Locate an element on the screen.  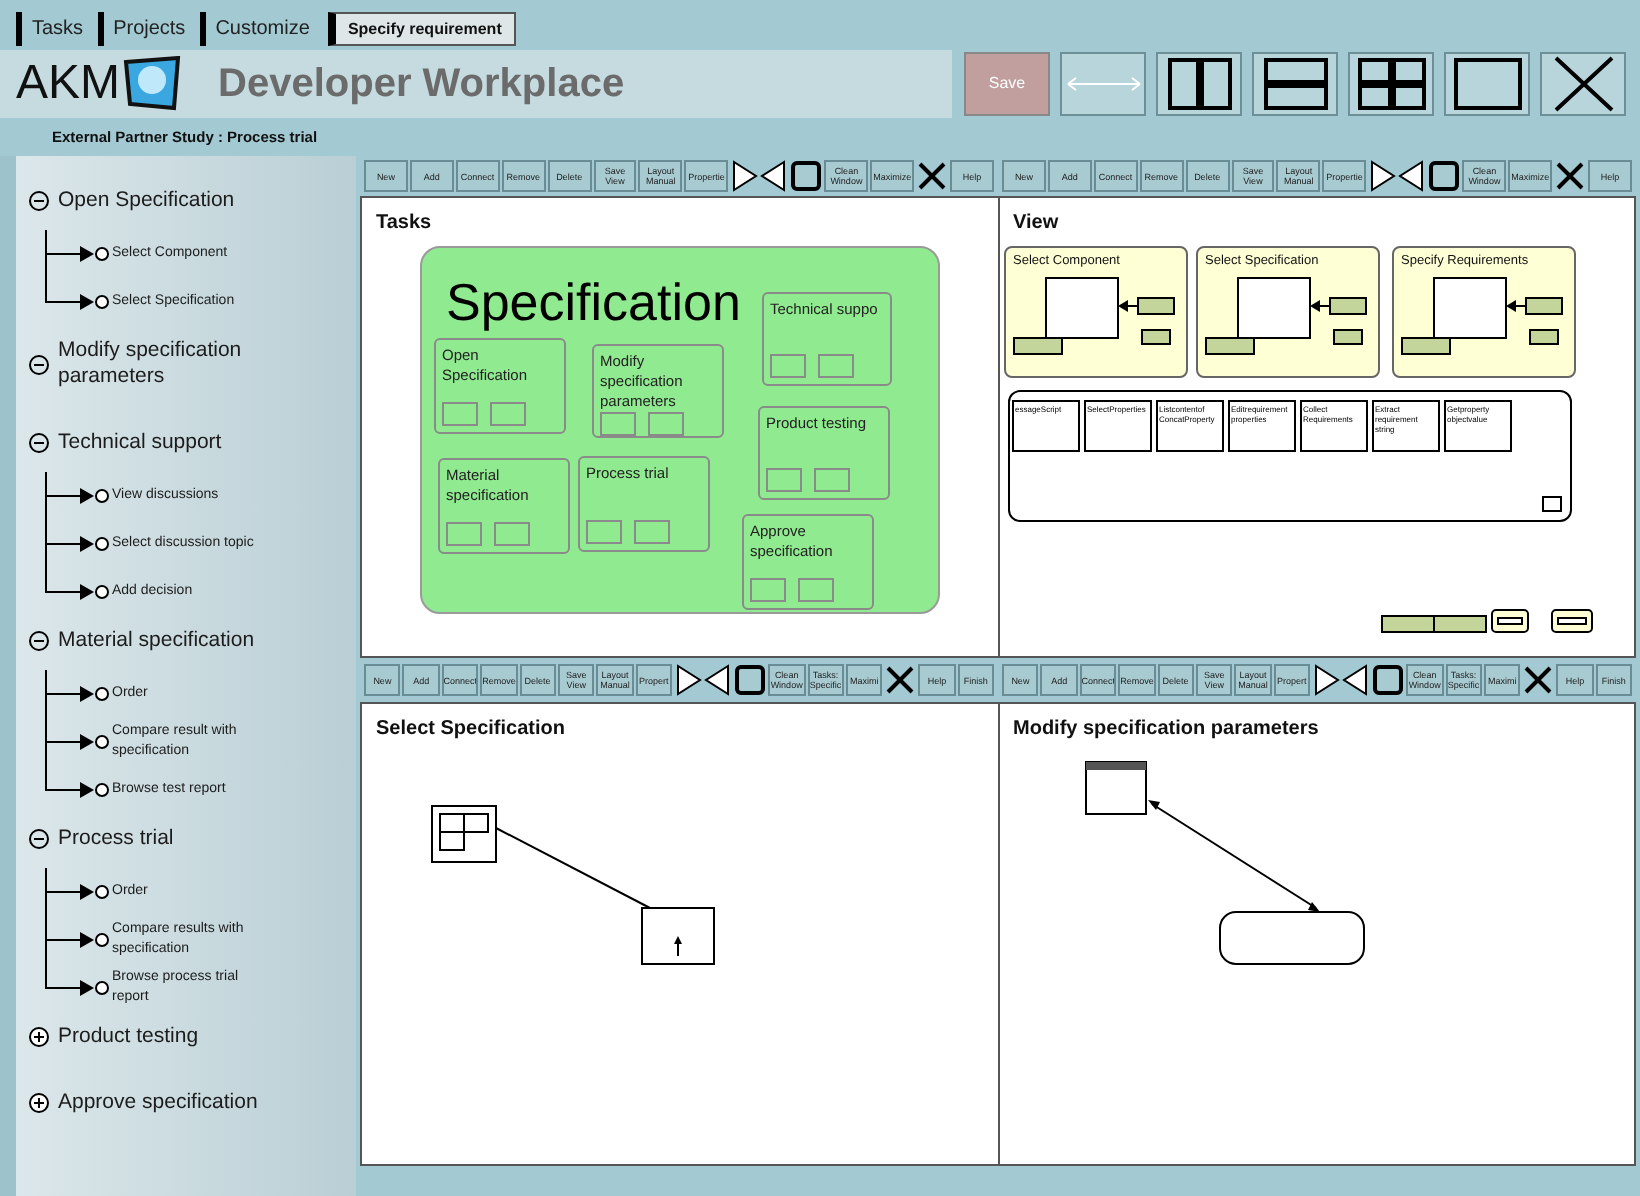
task-group-label: Technical support is located at coordinates (140, 443).